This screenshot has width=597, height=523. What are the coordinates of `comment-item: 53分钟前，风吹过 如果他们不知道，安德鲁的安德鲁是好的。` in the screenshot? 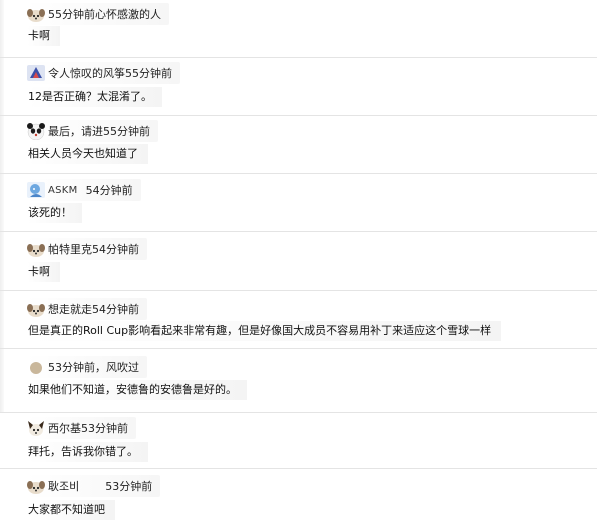 It's located at (298, 381).